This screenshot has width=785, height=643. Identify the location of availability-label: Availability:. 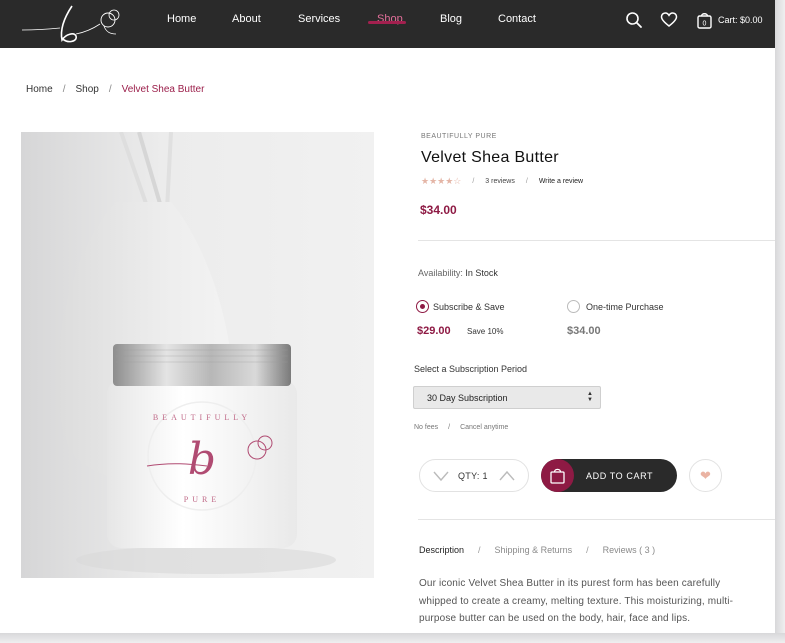
(440, 273).